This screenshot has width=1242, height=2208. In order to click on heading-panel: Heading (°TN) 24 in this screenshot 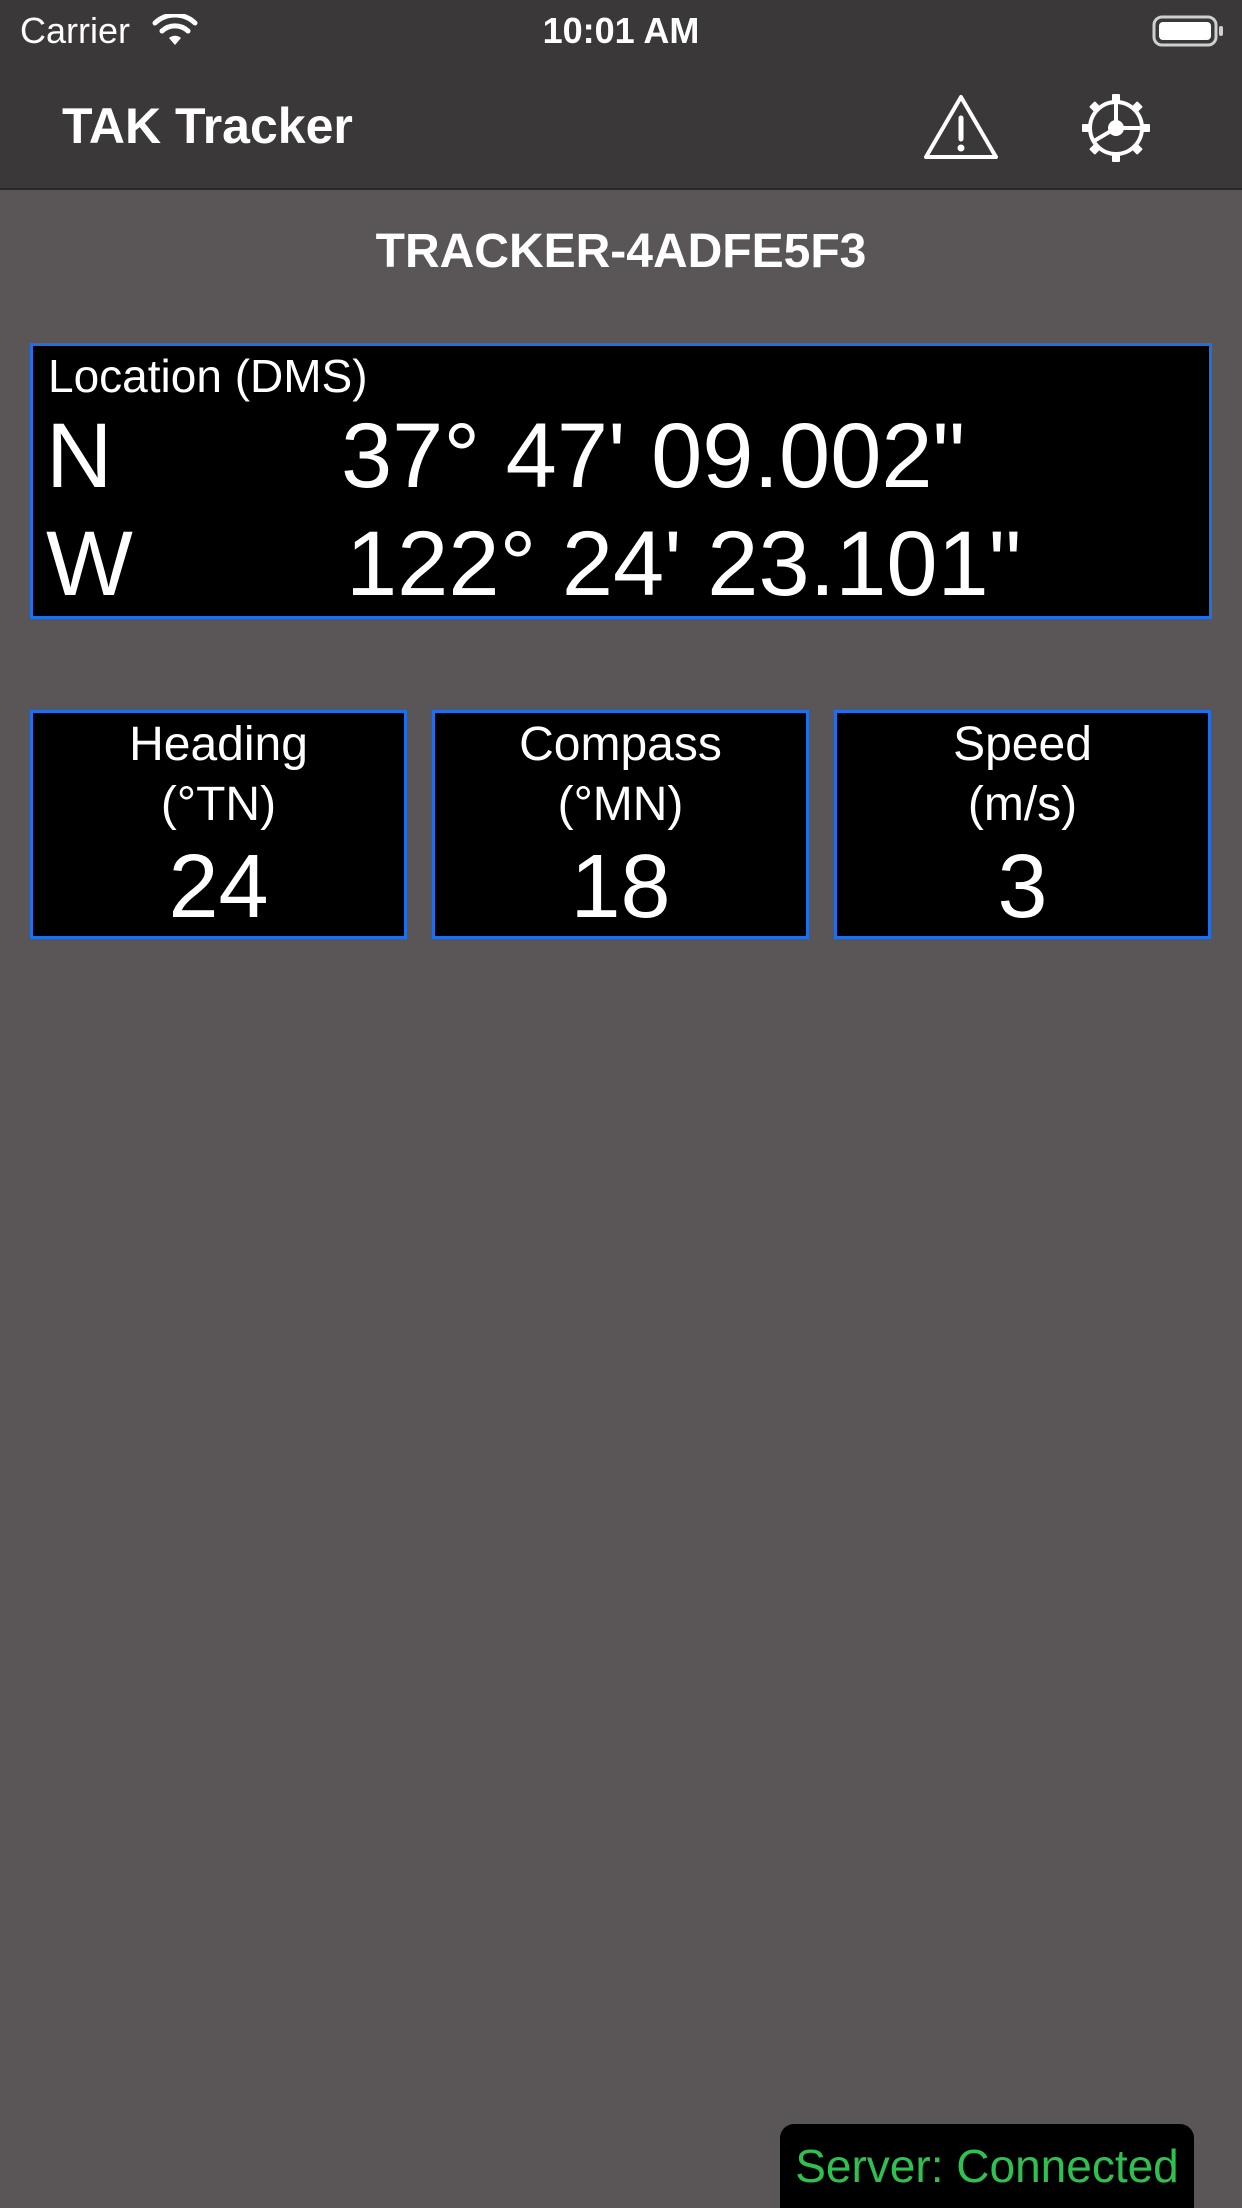, I will do `click(218, 824)`.